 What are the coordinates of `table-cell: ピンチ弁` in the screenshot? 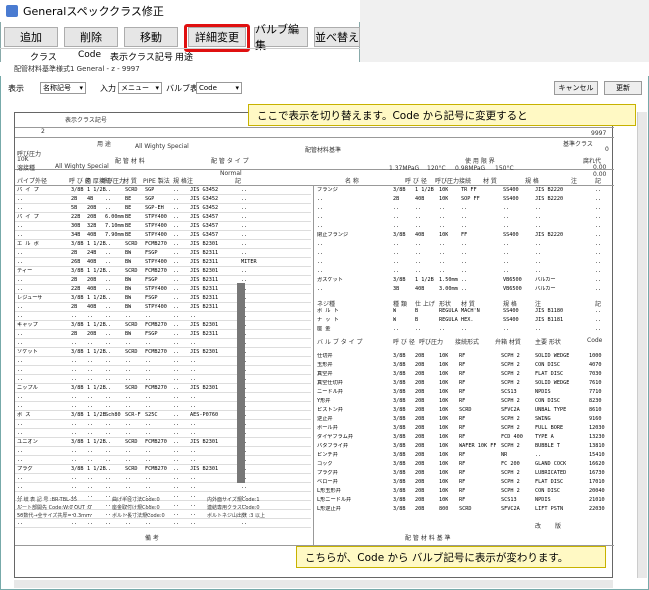 It's located at (327, 455).